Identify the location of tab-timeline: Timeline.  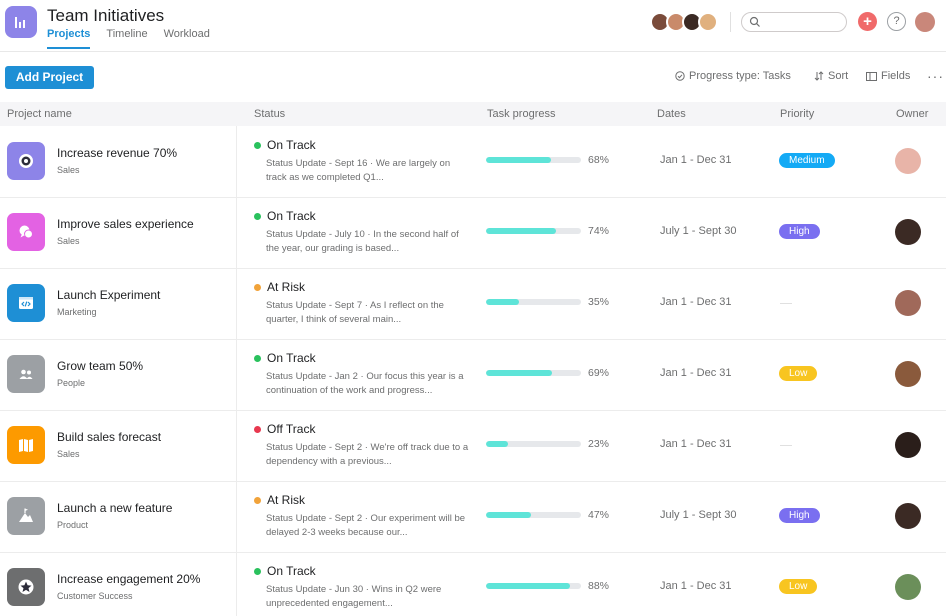
(126, 38).